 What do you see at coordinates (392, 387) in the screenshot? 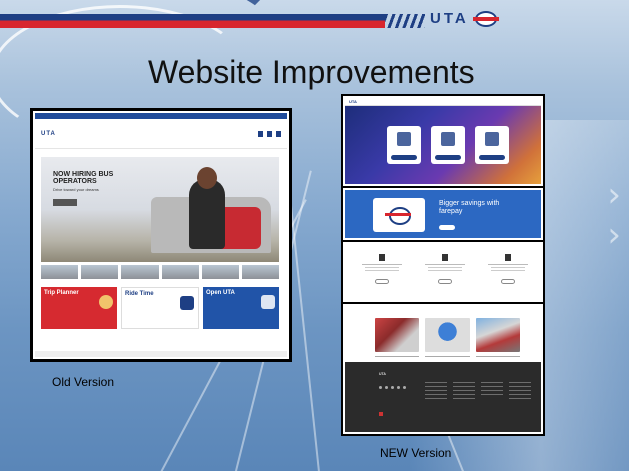
I see `footer-social-icons` at bounding box center [392, 387].